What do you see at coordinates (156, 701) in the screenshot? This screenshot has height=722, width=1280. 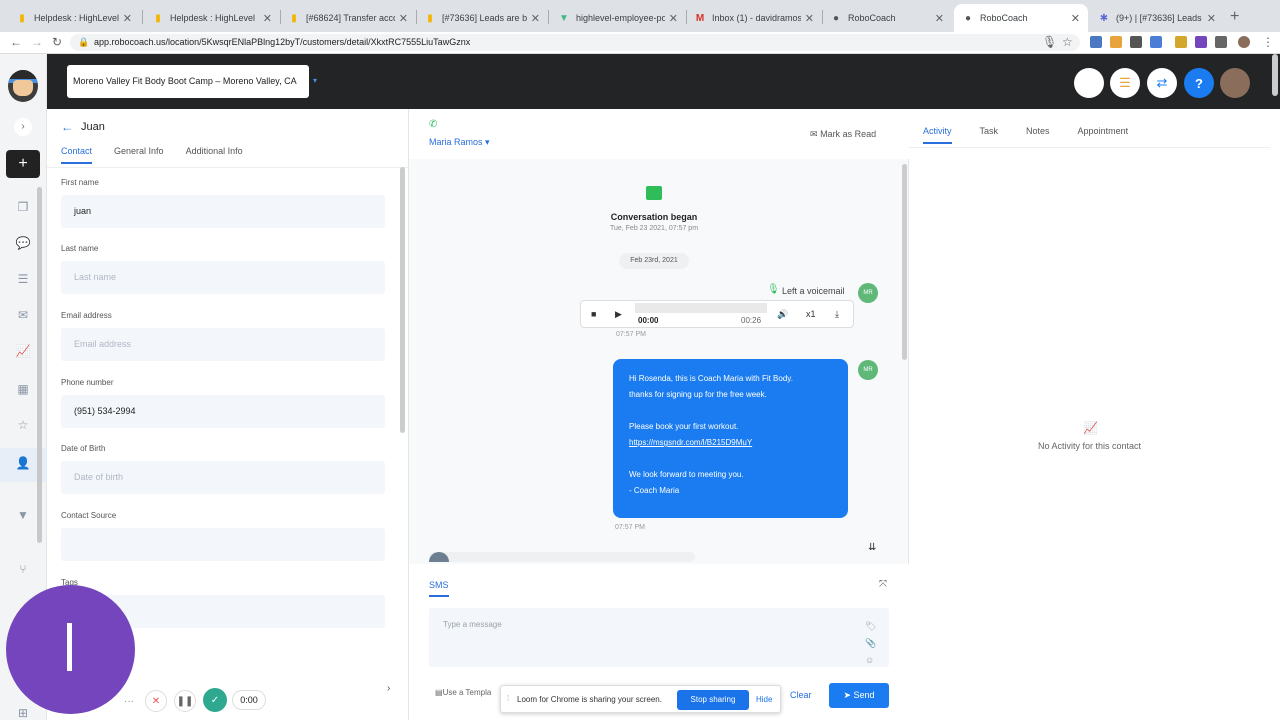 I see `cancel-recording-icon: ✕` at bounding box center [156, 701].